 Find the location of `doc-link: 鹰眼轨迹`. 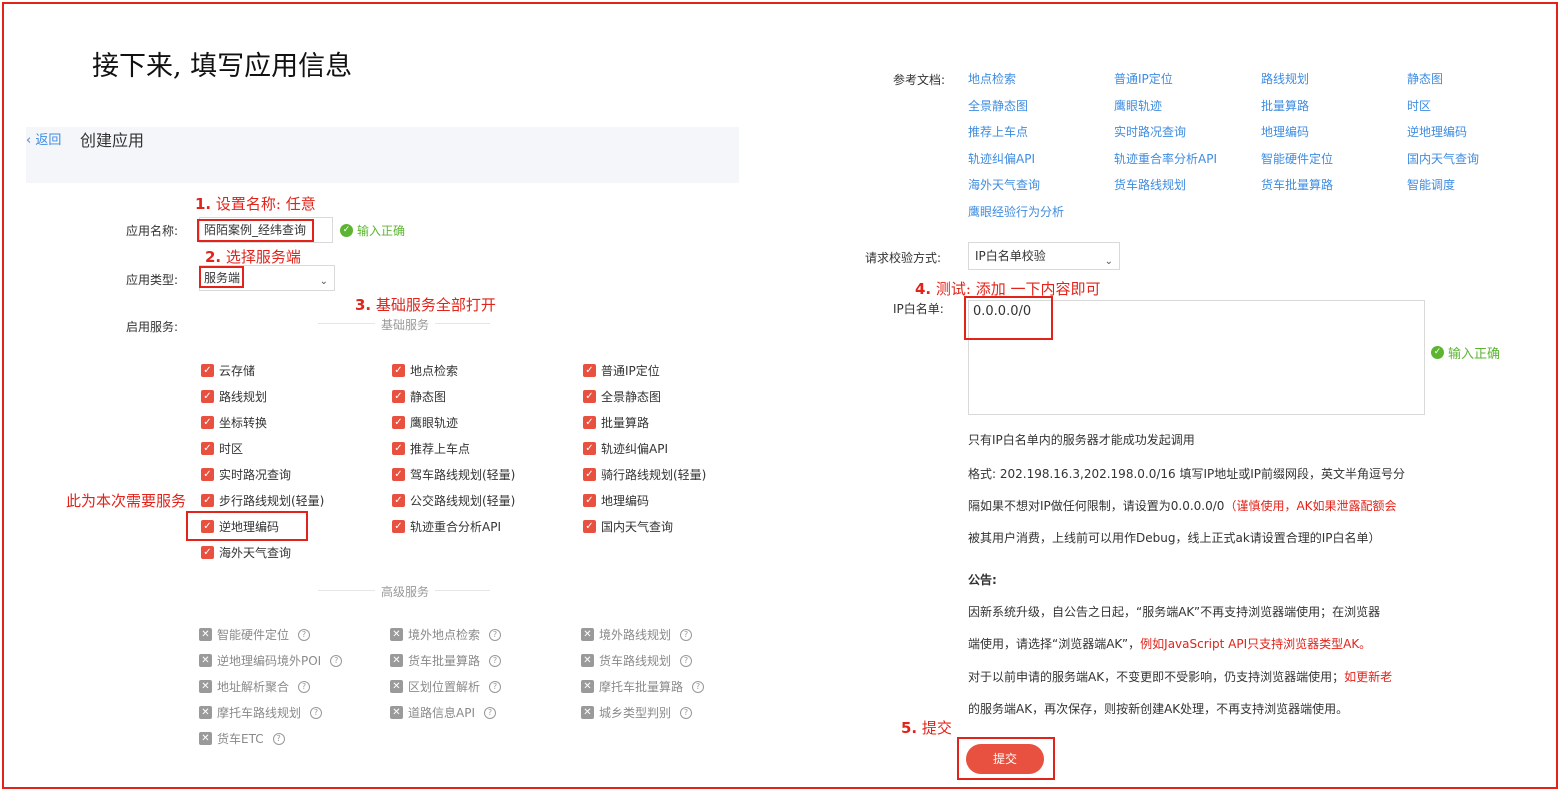

doc-link: 鹰眼轨迹 is located at coordinates (1138, 105).